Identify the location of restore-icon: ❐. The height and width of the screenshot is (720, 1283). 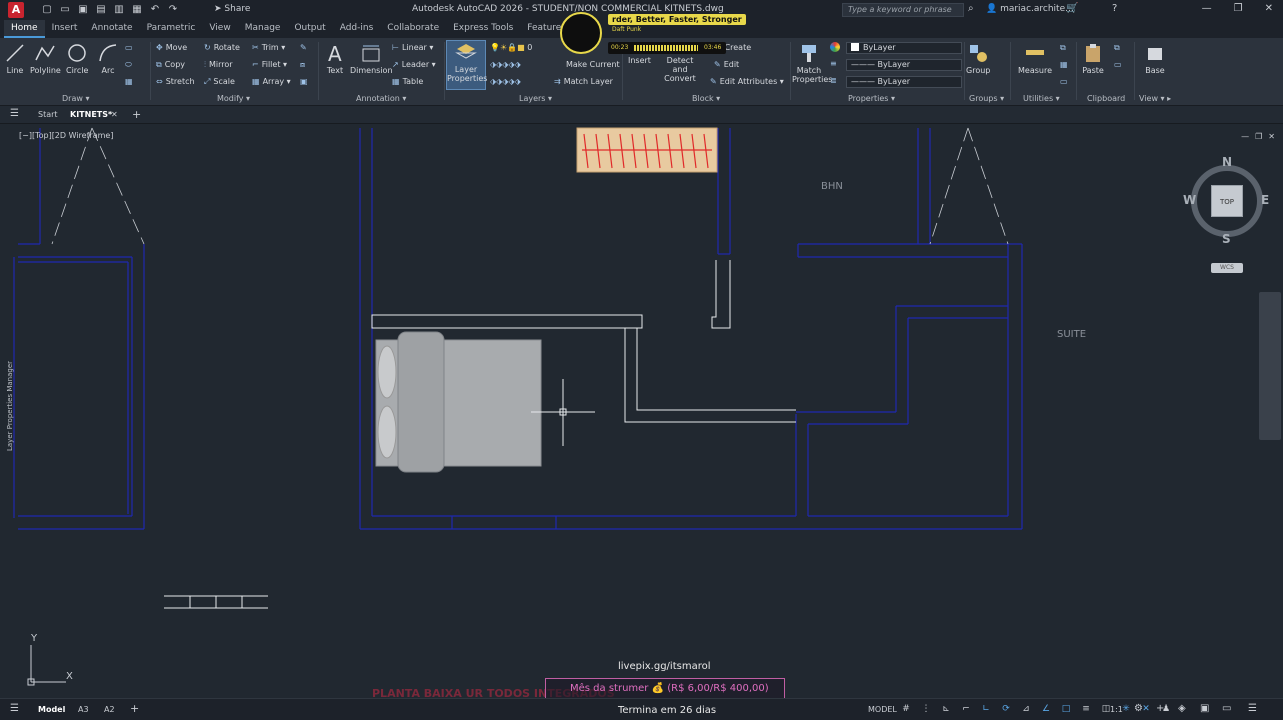
(1238, 8).